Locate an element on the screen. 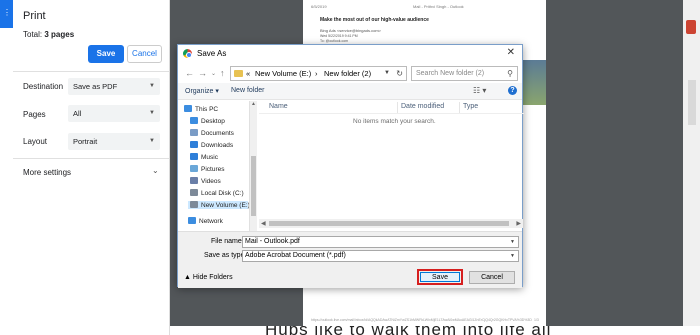 The width and height of the screenshot is (700, 335). navigation-scrollbar: ▲ is located at coordinates (253, 166).